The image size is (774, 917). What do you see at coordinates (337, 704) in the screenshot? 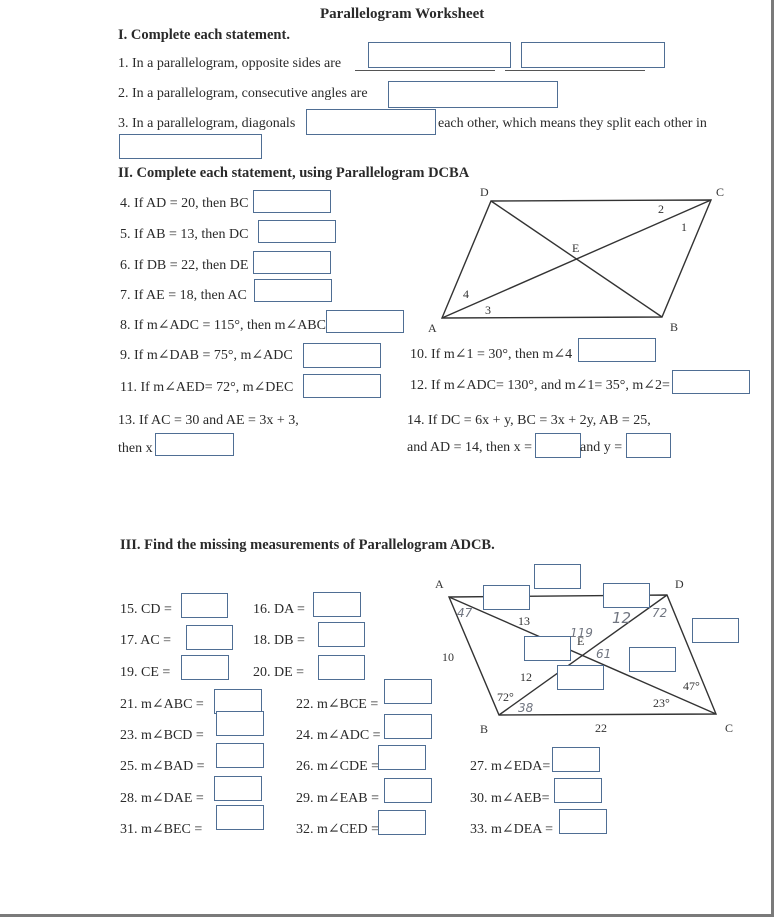
I see `question-22-text: 22. m∠BCE =` at bounding box center [337, 704].